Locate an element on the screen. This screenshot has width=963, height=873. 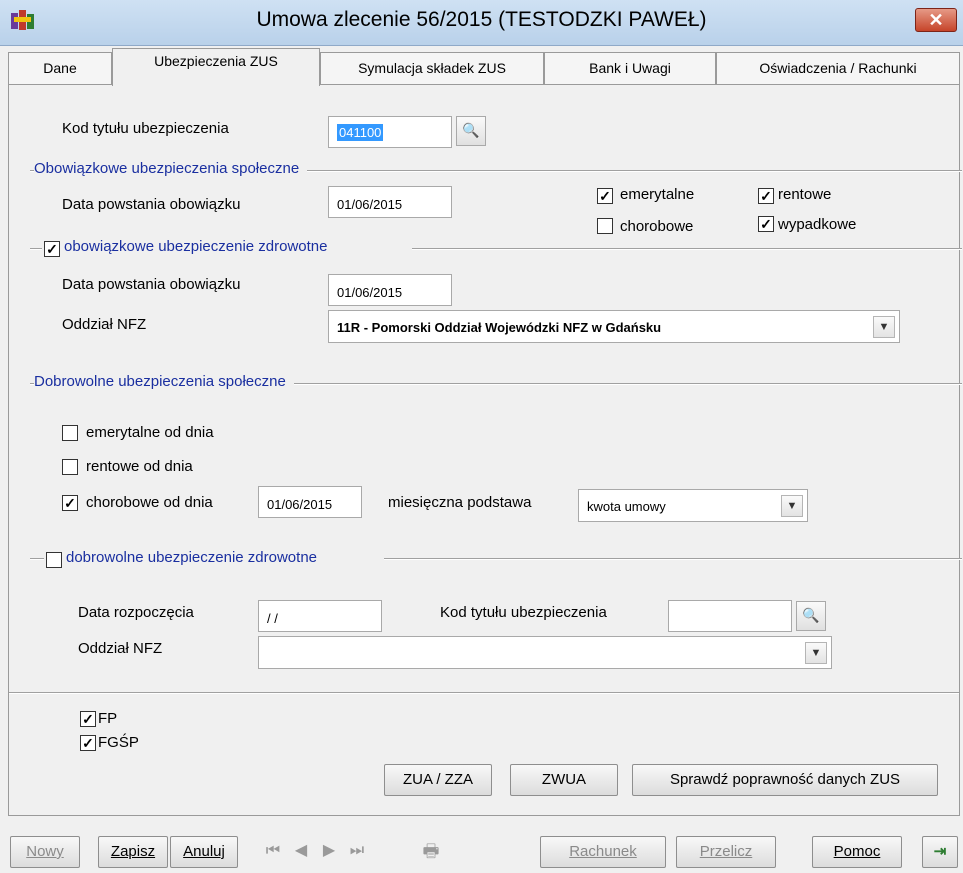
fgsp-label: FGŚP is located at coordinates (118, 742).